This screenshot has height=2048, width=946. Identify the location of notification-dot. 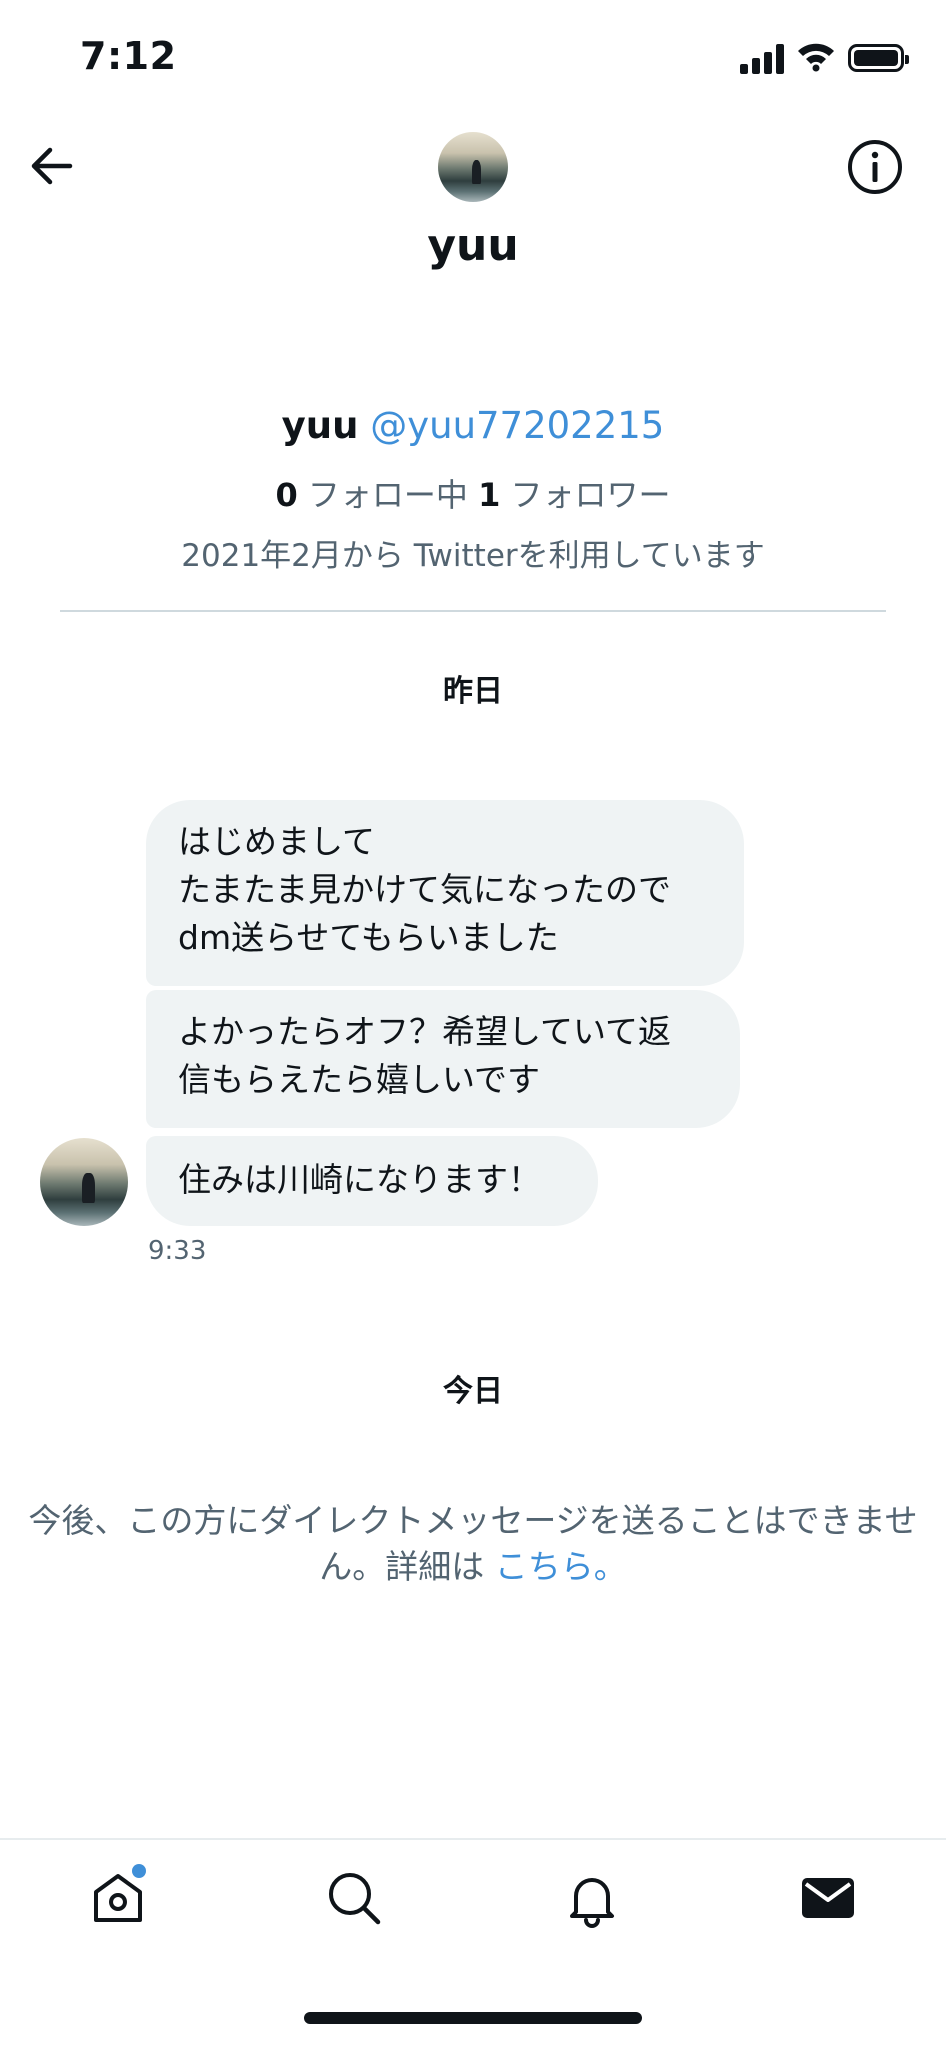
(139, 1871).